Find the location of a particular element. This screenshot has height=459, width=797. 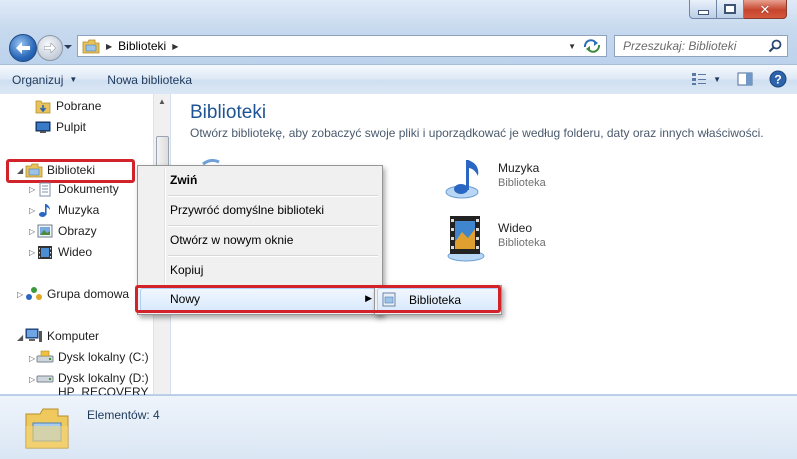

view-controls: ▼ ? is located at coordinates (734, 79).